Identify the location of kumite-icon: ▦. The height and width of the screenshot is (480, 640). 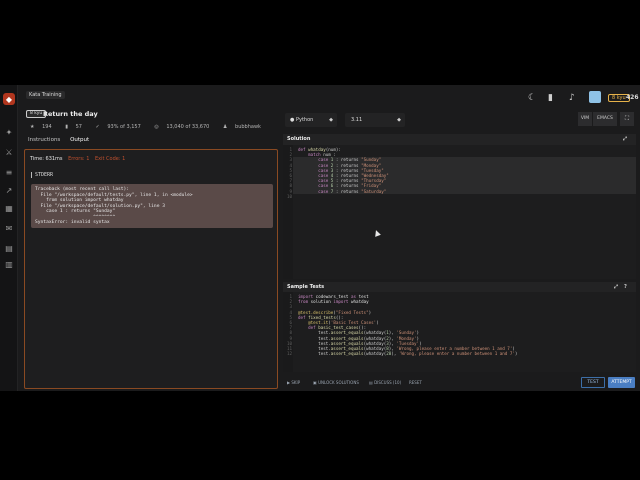
(9, 208).